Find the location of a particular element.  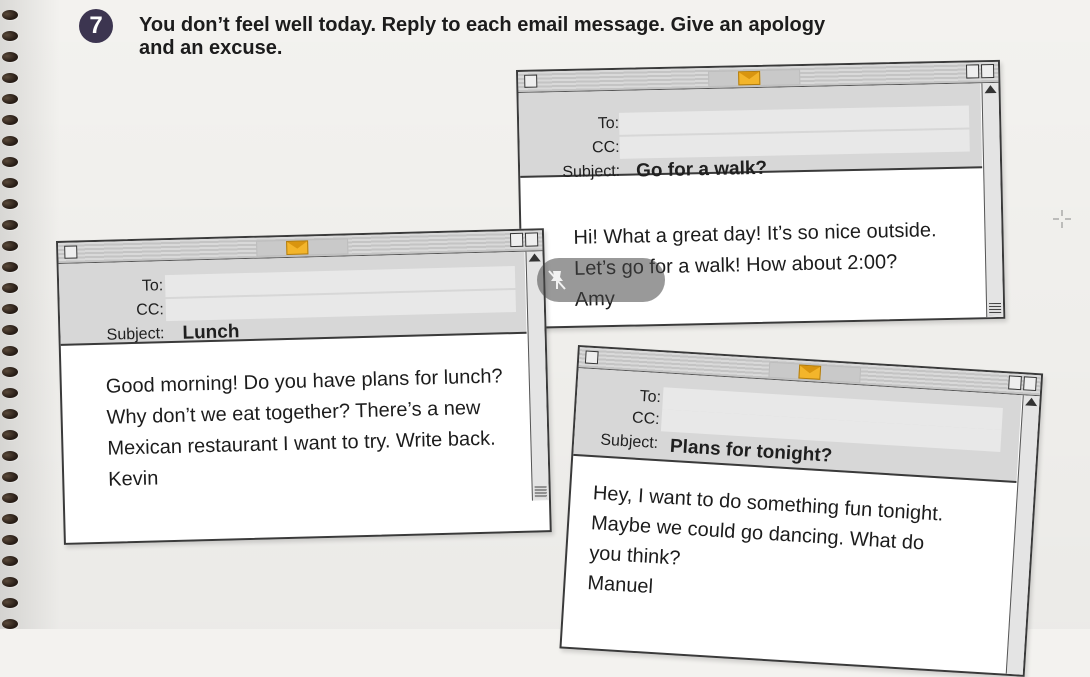

crosshair-icon is located at coordinates (1062, 219).